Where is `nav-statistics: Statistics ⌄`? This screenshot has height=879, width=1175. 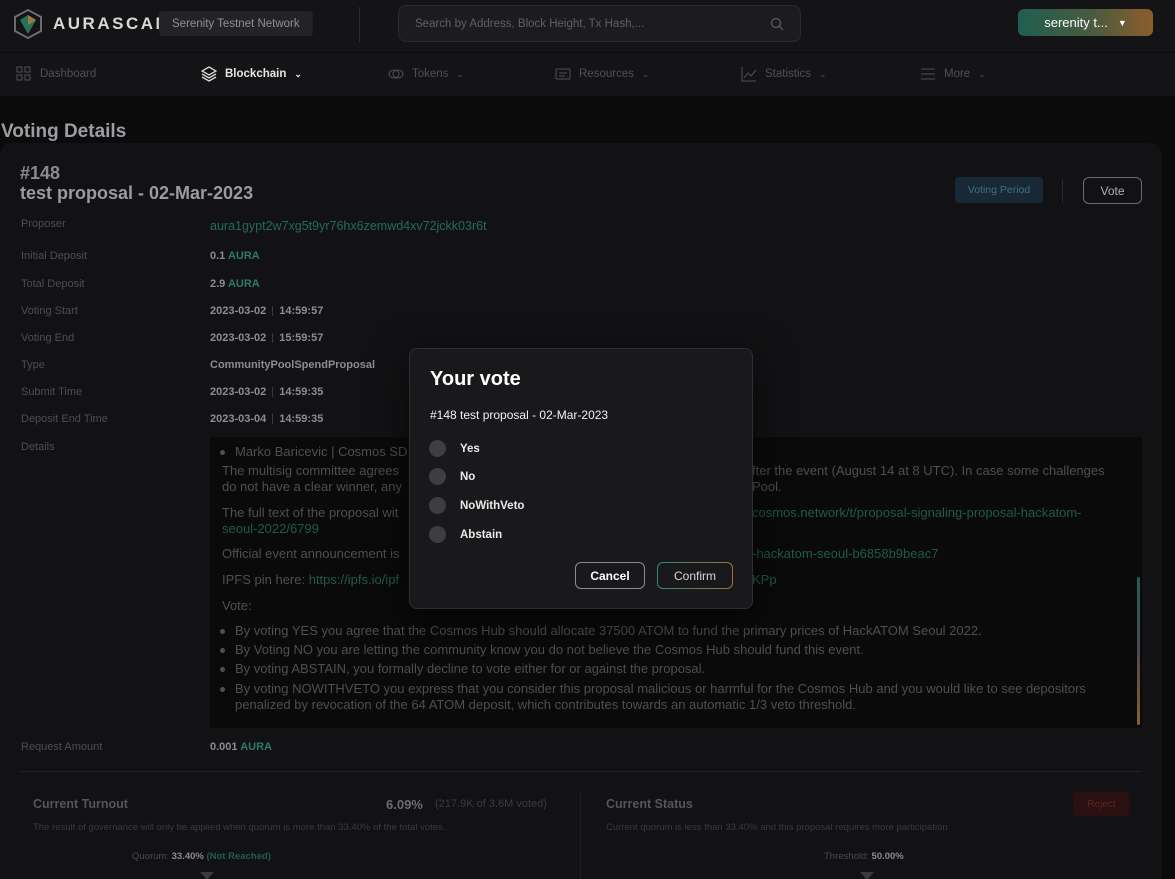 nav-statistics: Statistics ⌄ is located at coordinates (784, 74).